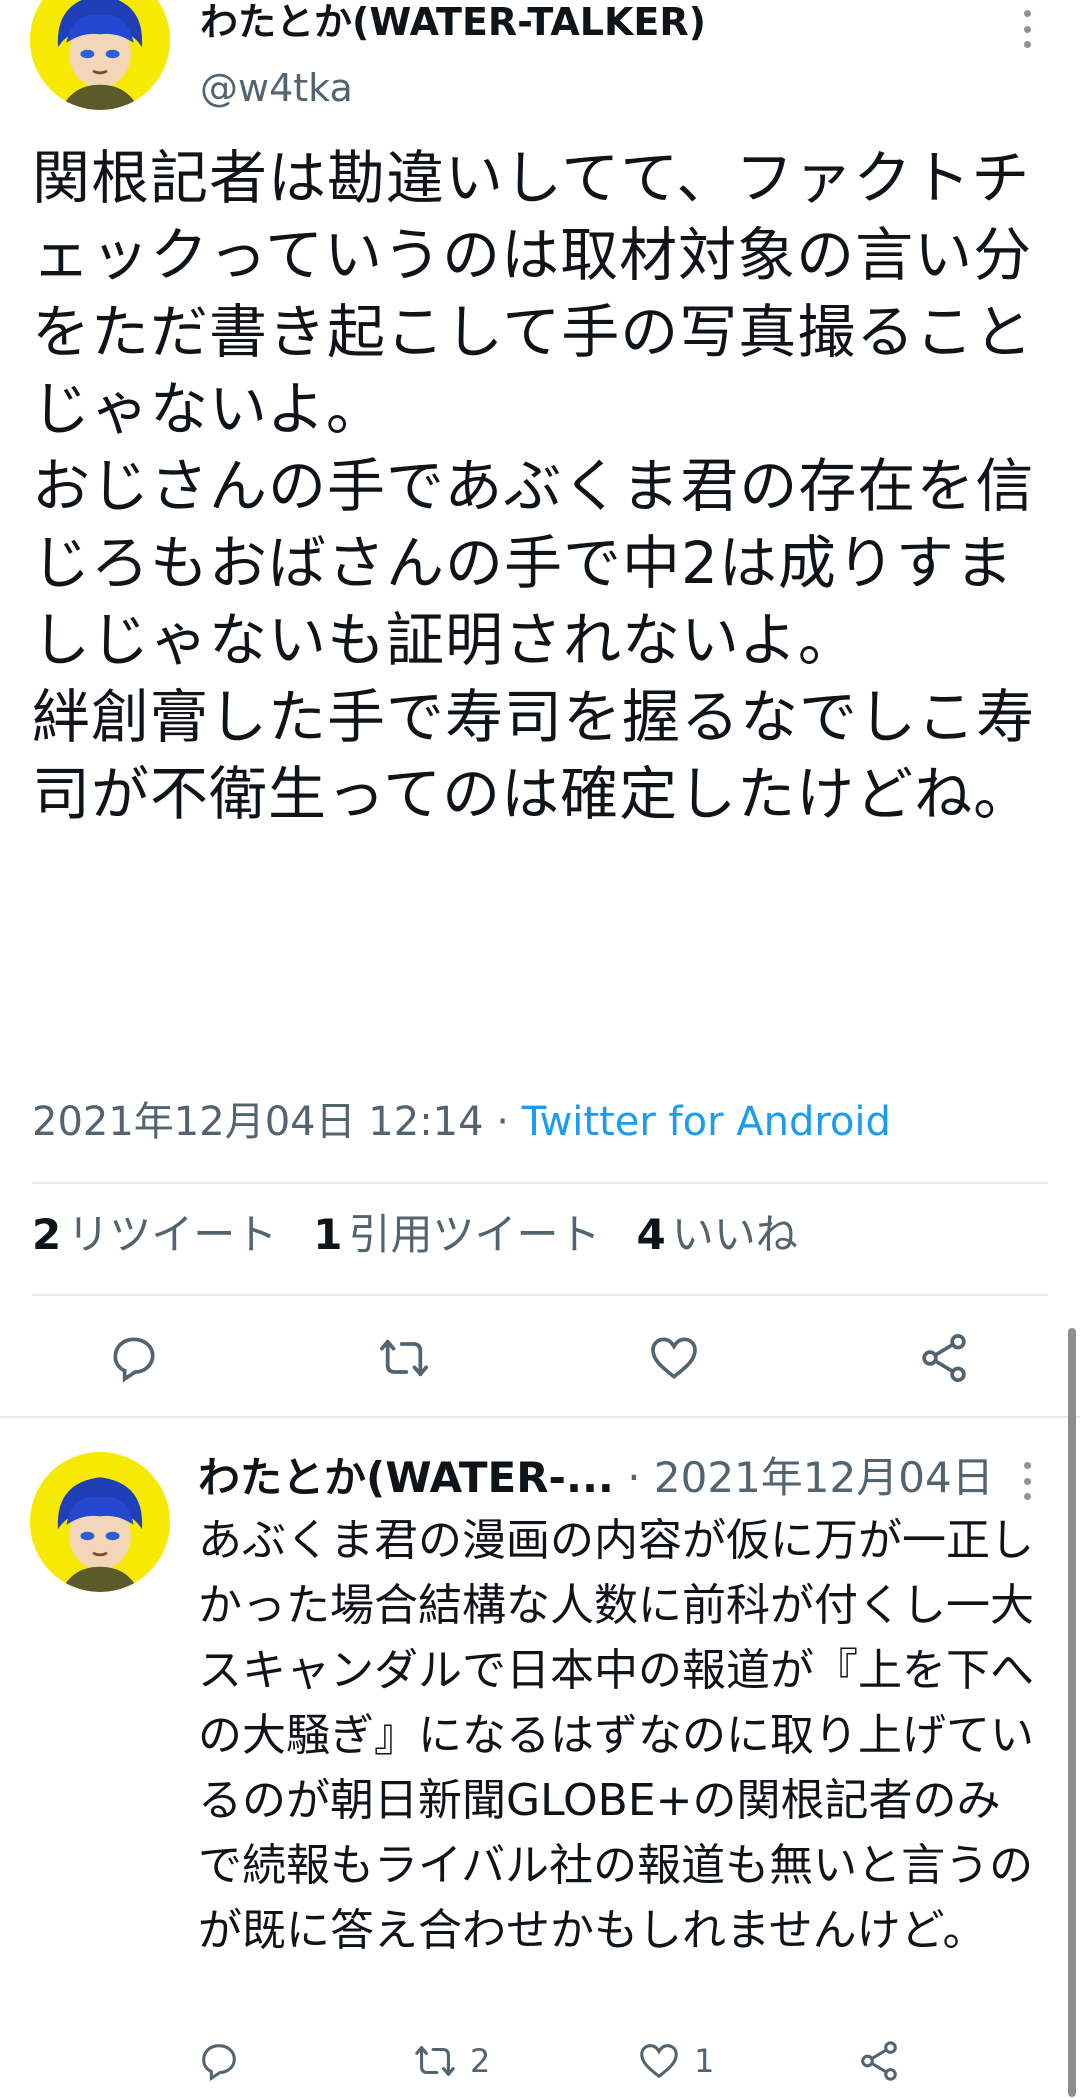 Image resolution: width=1080 pixels, height=2098 pixels. I want to click on retweets-label: リツイート, so click(172, 1234).